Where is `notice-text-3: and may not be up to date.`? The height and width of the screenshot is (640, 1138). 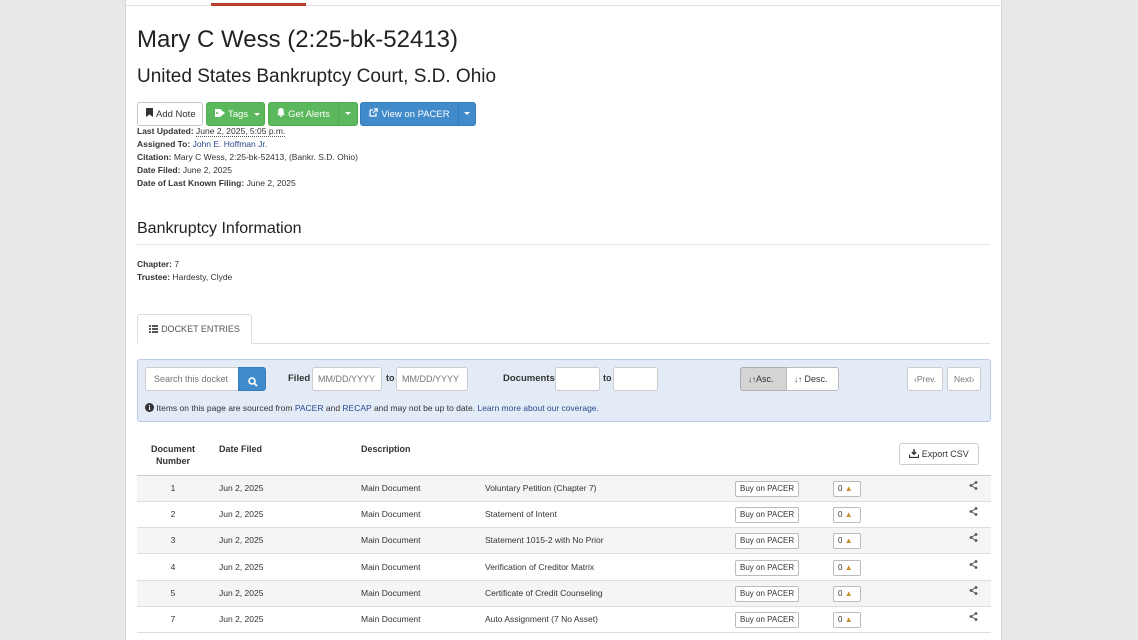 notice-text-3: and may not be up to date. is located at coordinates (424, 408).